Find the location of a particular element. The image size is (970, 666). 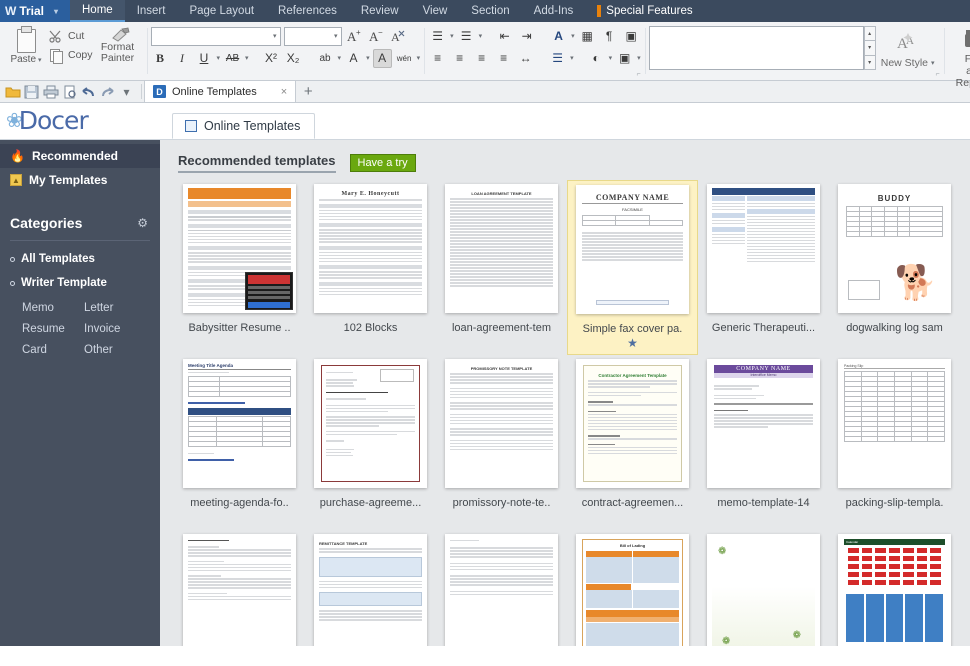

numbering-button: ☰ is located at coordinates (466, 36).